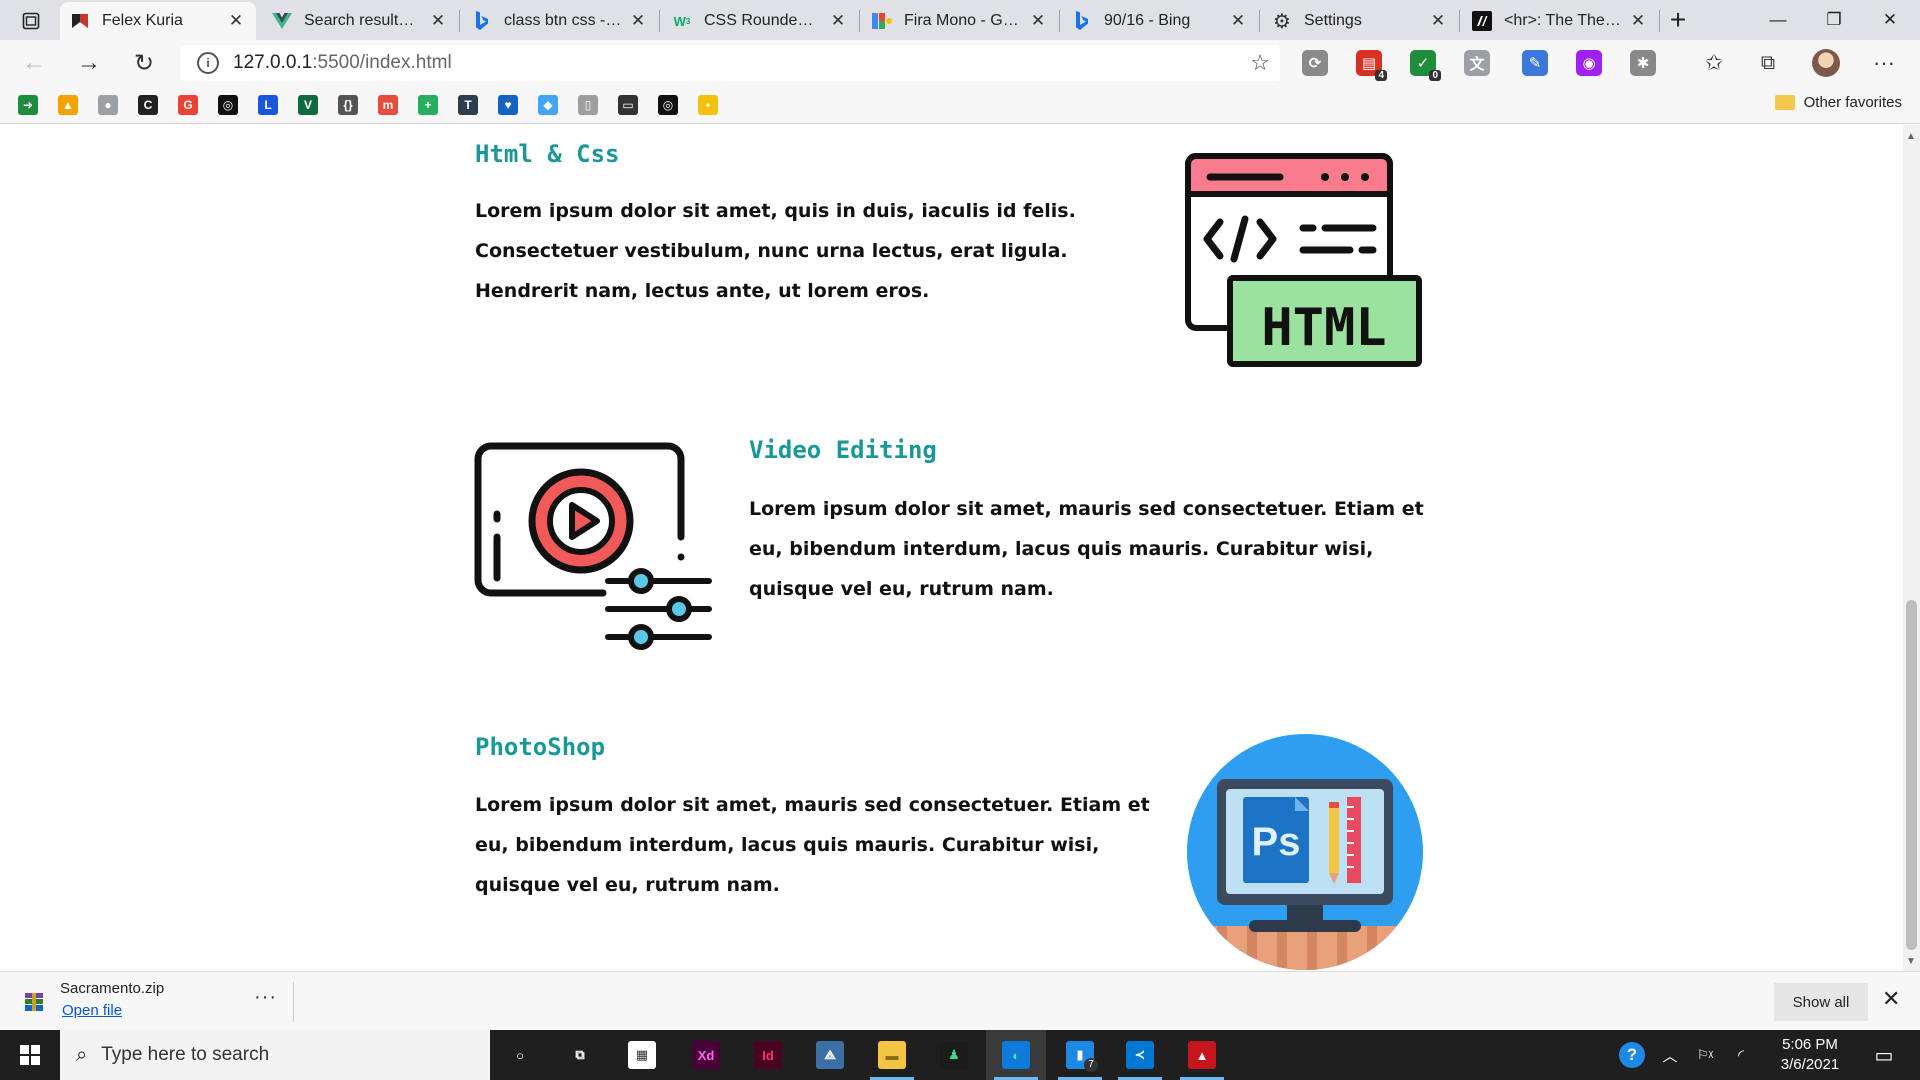  Describe the element at coordinates (28, 105) in the screenshot. I see `fav-arrow-icon: ➜` at that location.